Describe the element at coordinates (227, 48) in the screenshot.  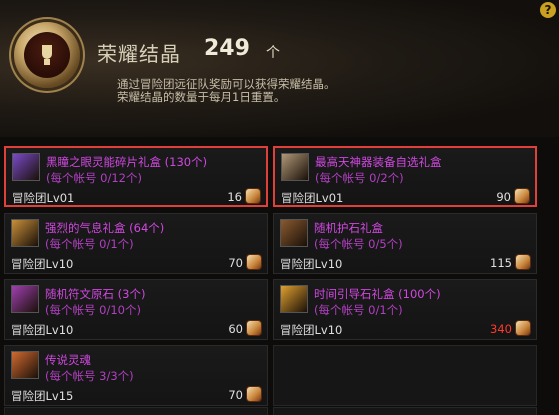
I see `currency-count: 249` at that location.